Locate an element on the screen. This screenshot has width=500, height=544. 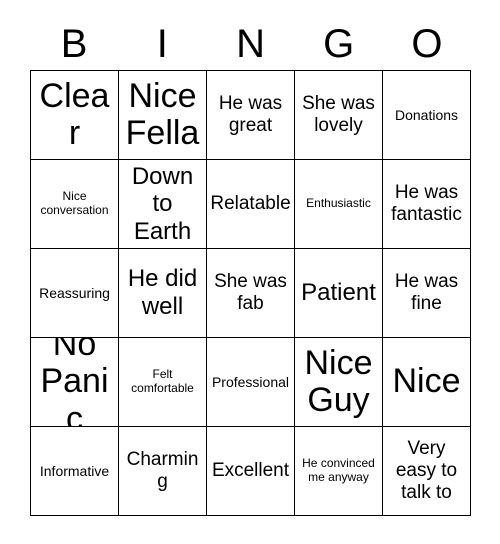
bingo-cell: He was fine is located at coordinates (427, 293).